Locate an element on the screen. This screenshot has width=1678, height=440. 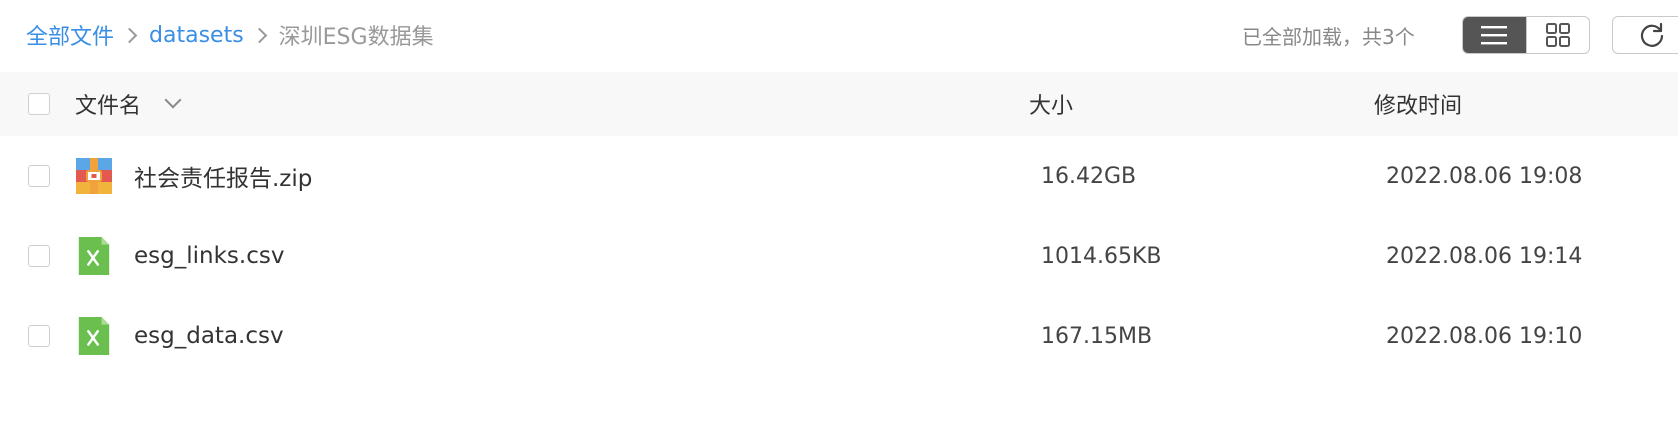
list-view-button is located at coordinates (1494, 35).